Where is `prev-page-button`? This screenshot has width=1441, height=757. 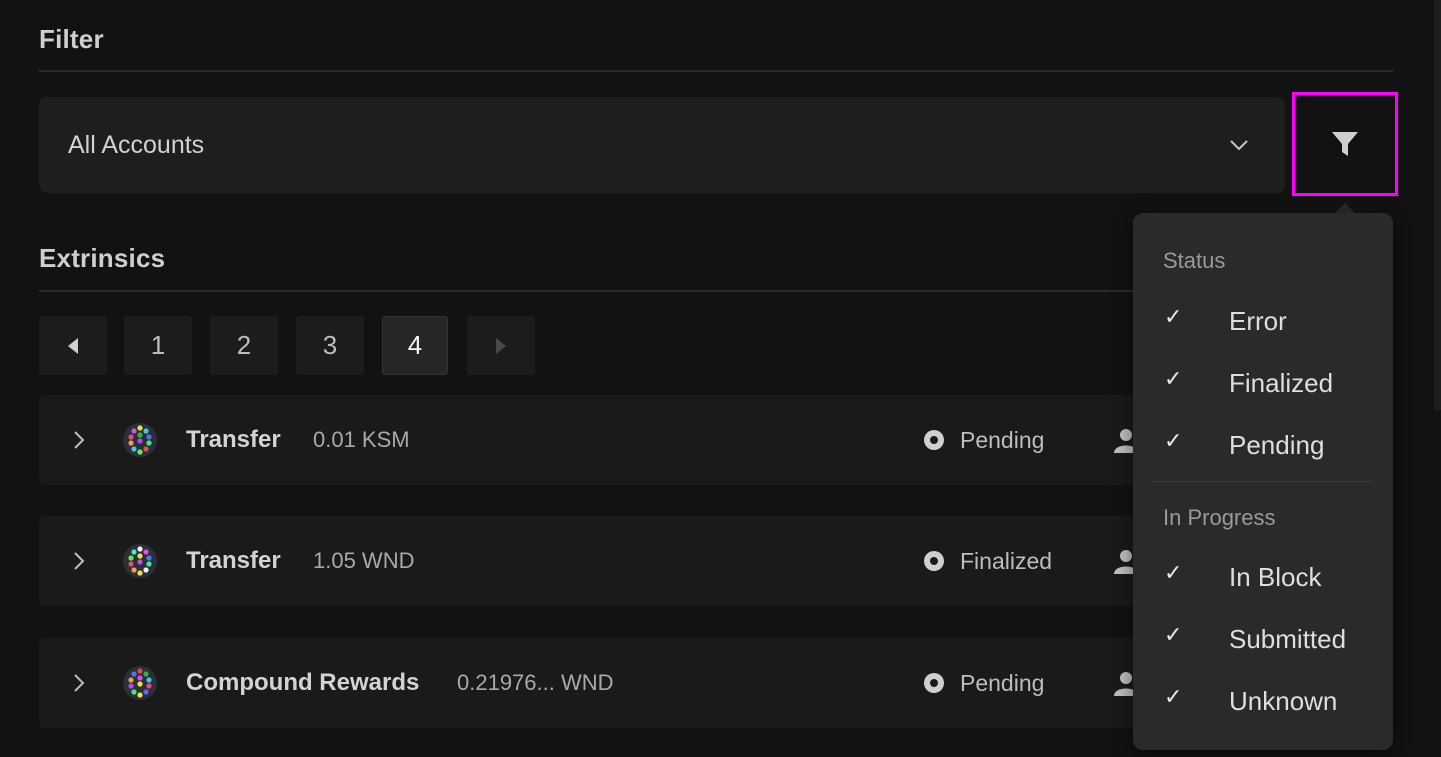
prev-page-button is located at coordinates (73, 345).